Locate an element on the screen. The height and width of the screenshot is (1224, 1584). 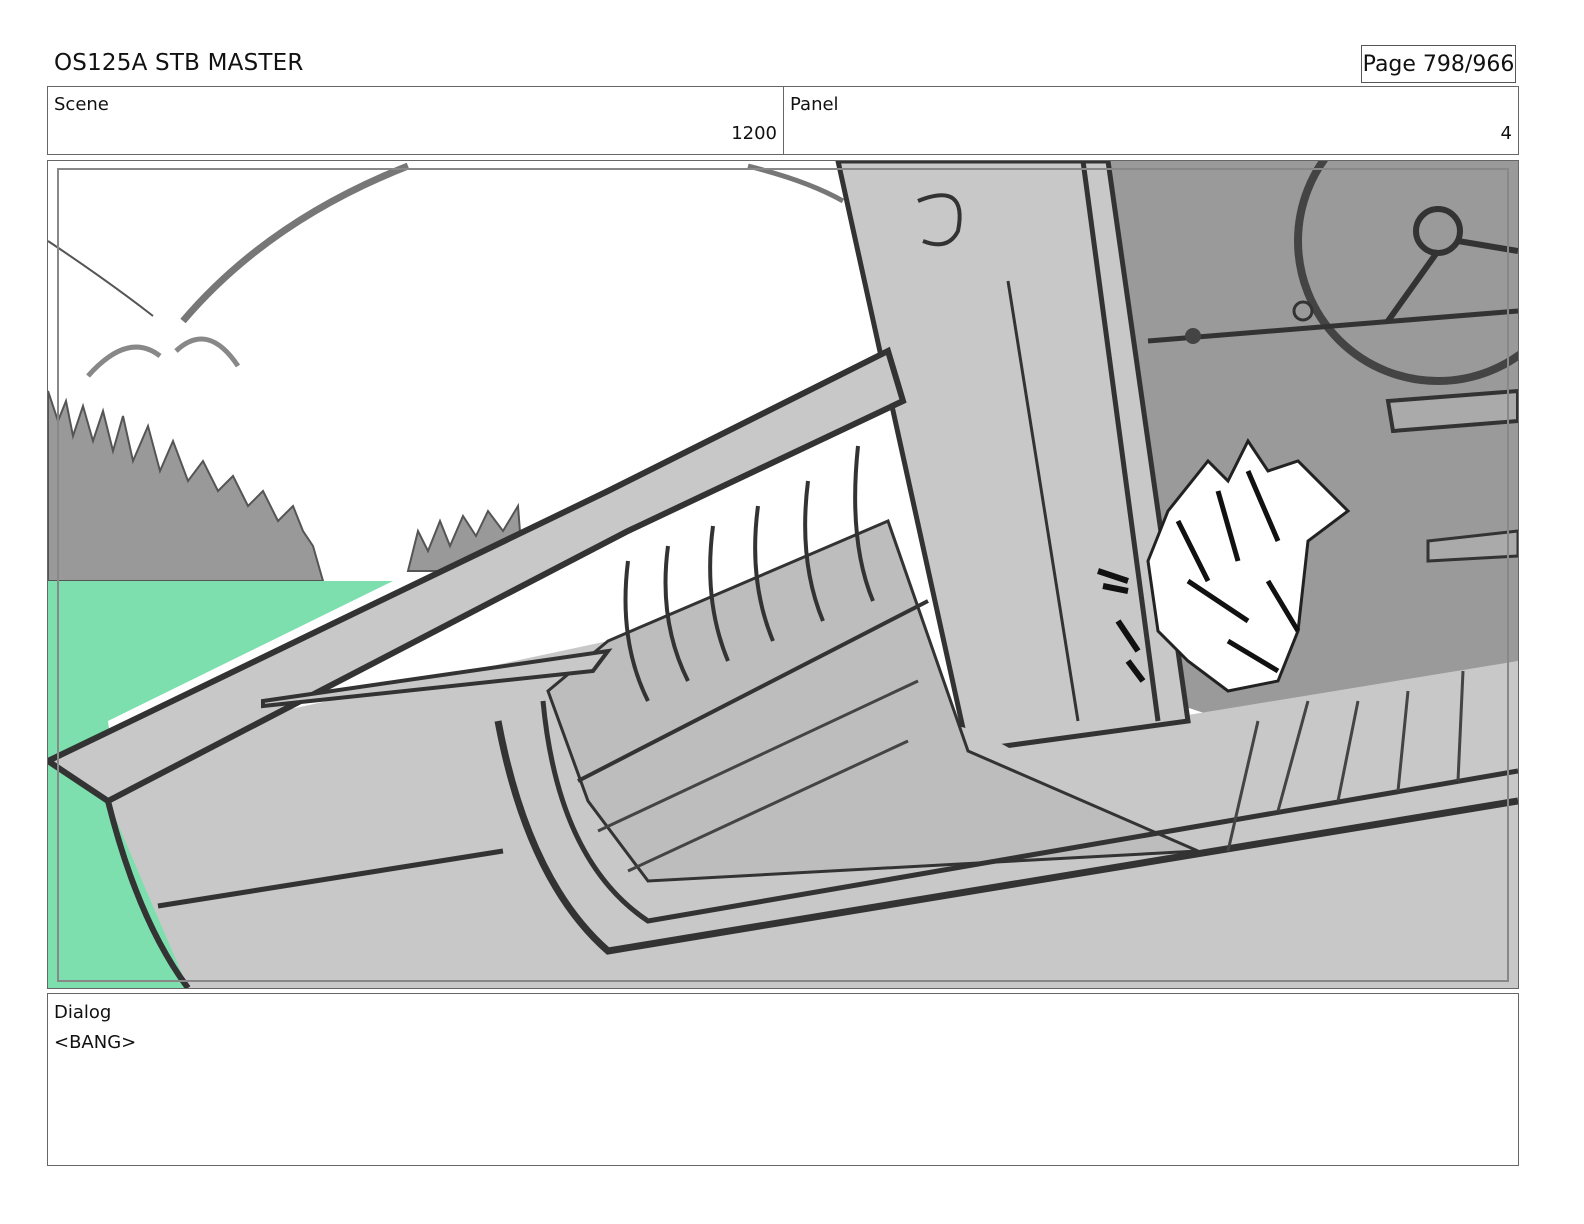
dialog-label: Dialog is located at coordinates (83, 1012).